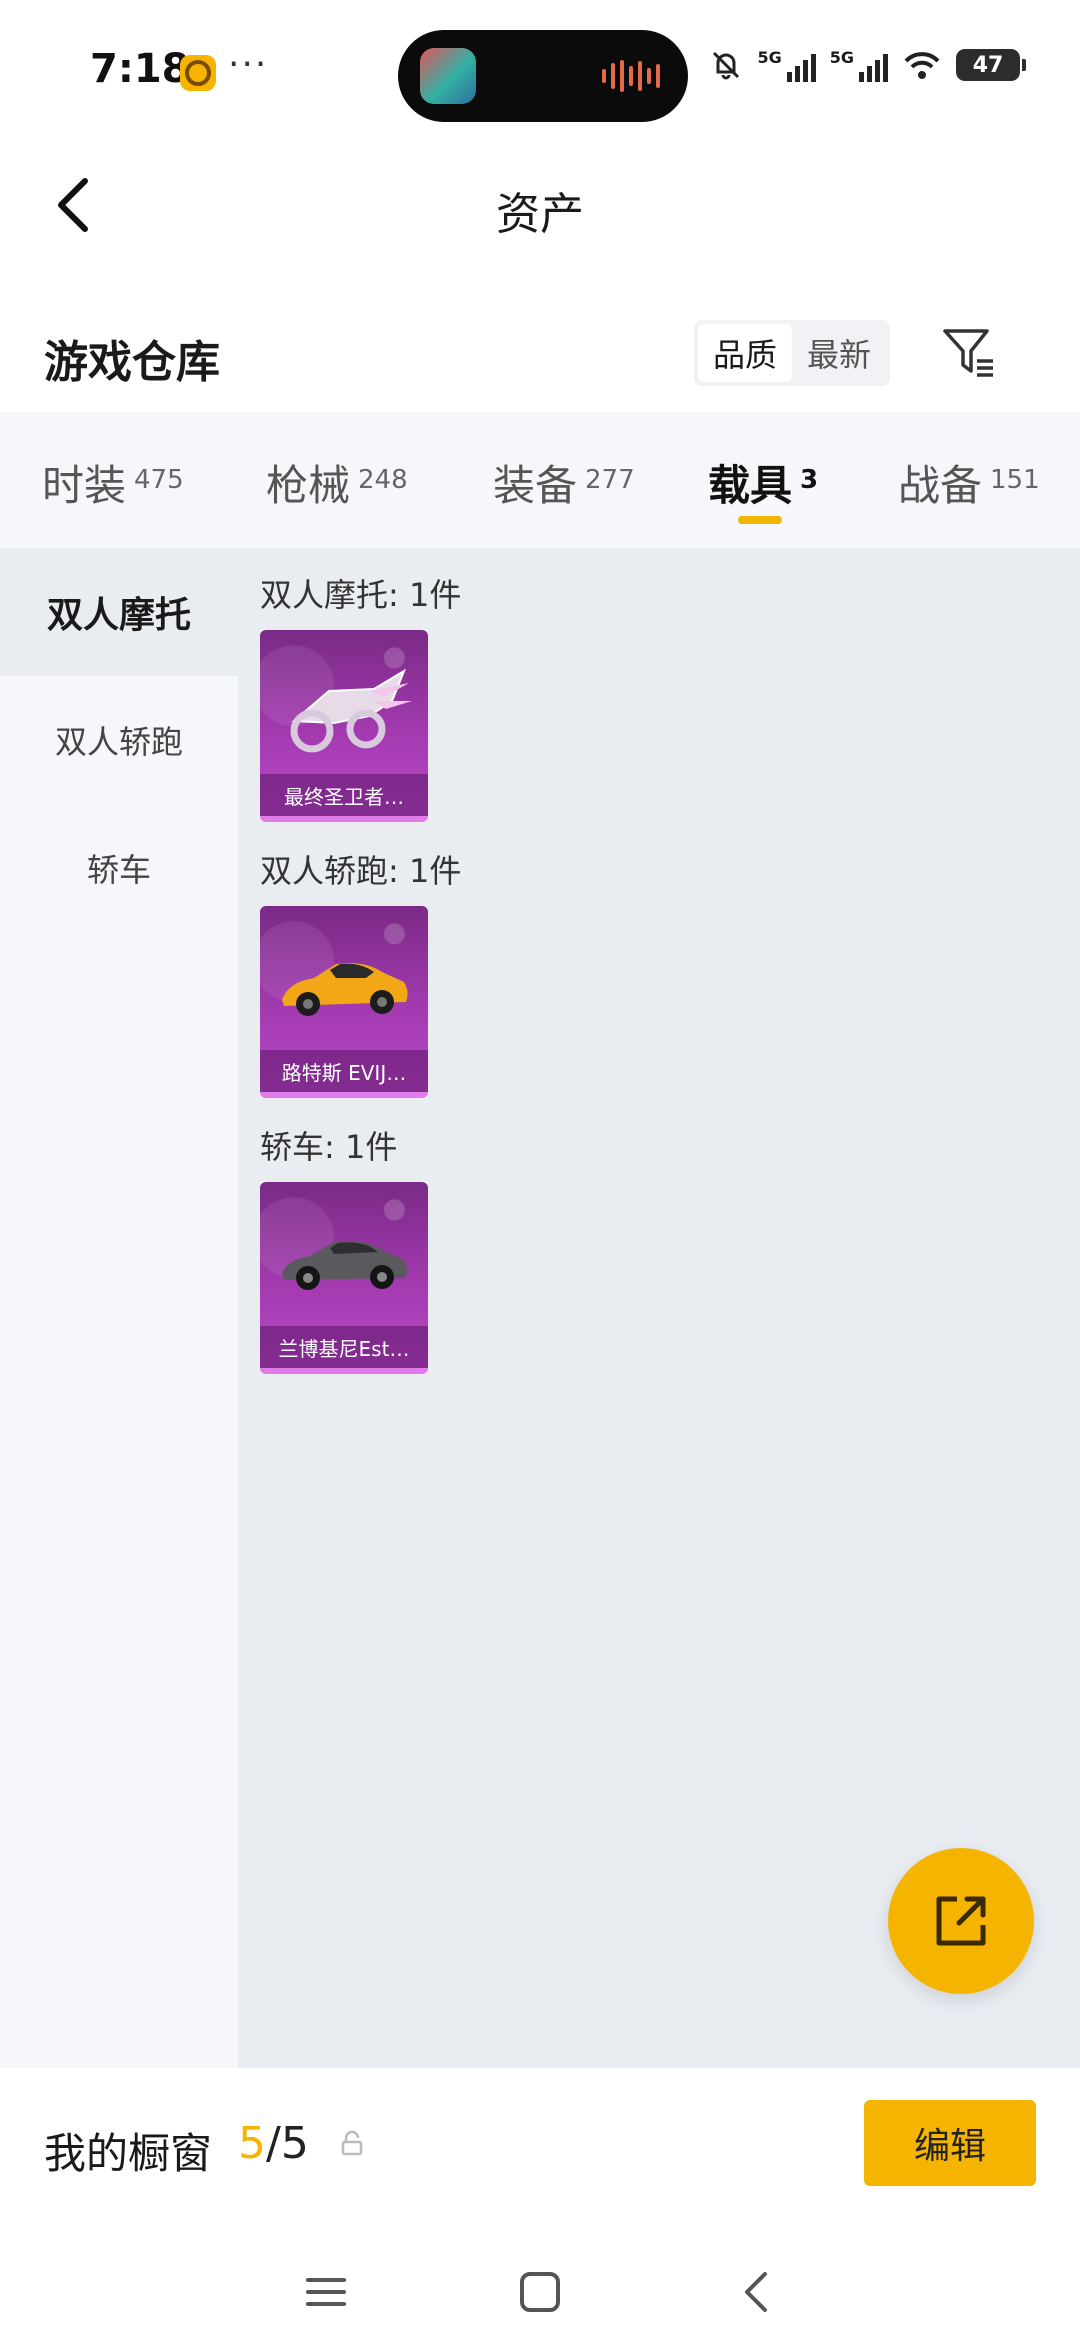 This screenshot has width=1080, height=2347. I want to click on group-title: 双人摩托: 1件, so click(361, 595).